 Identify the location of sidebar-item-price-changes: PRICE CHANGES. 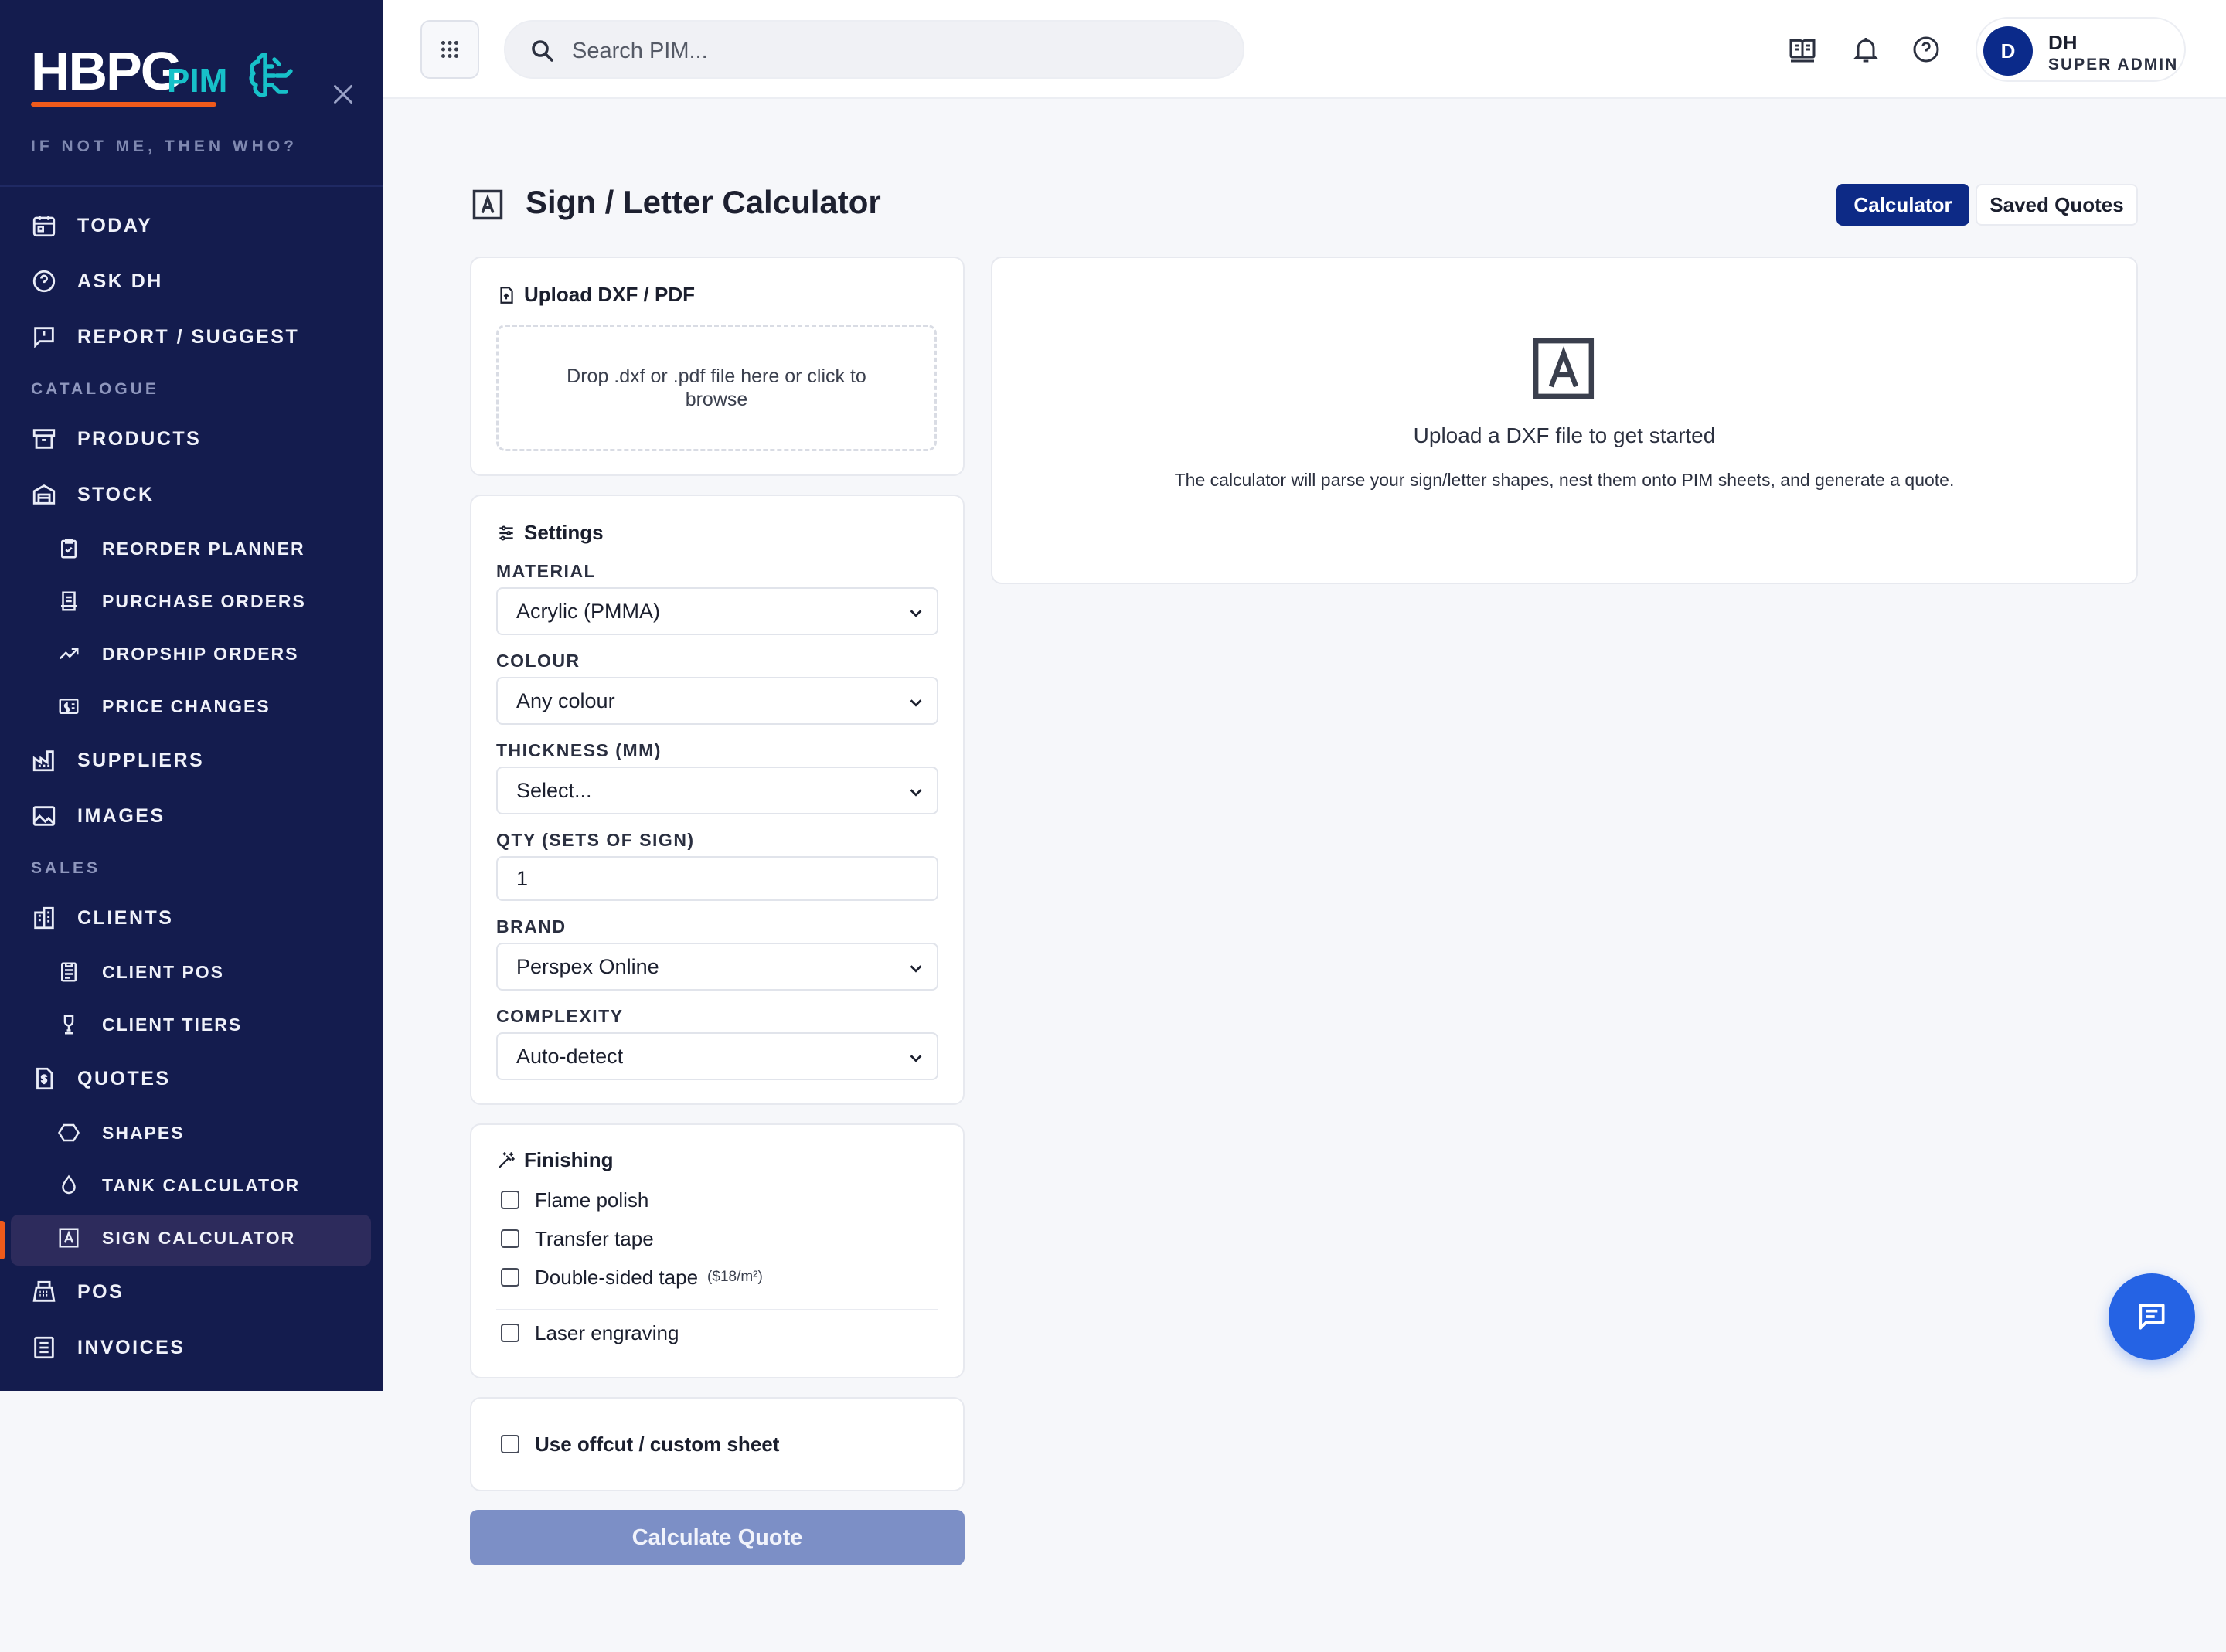
(191, 706).